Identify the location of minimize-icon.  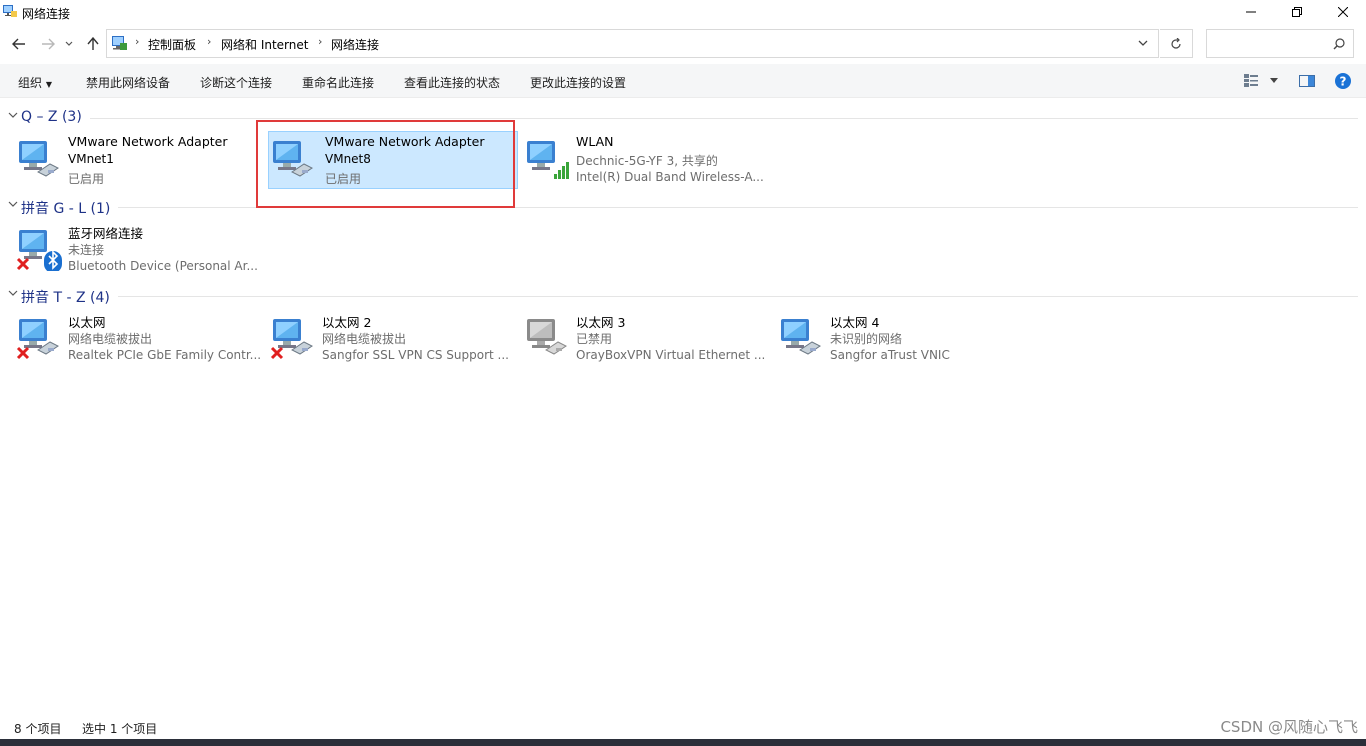
(1251, 12).